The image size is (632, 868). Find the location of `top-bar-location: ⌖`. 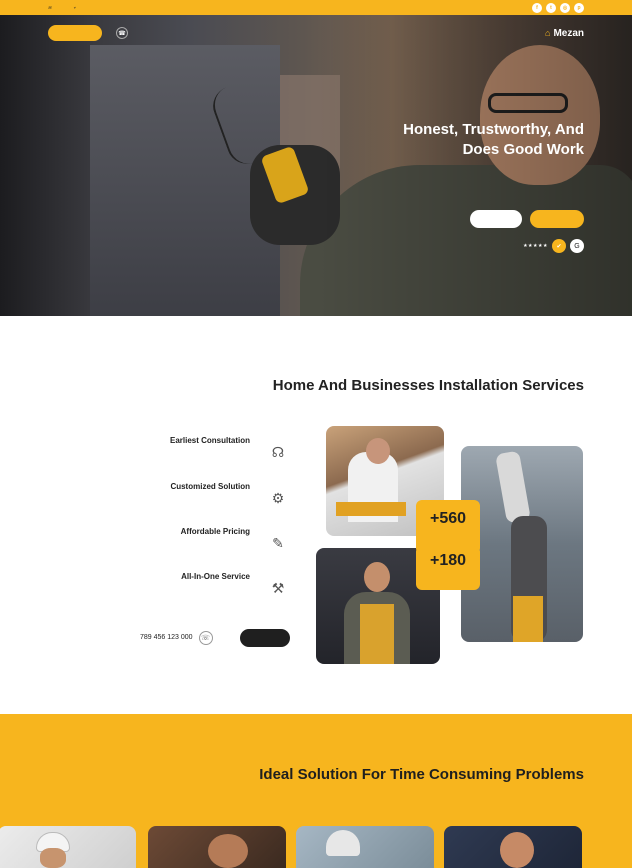

top-bar-location: ⌖ is located at coordinates (74, 7).